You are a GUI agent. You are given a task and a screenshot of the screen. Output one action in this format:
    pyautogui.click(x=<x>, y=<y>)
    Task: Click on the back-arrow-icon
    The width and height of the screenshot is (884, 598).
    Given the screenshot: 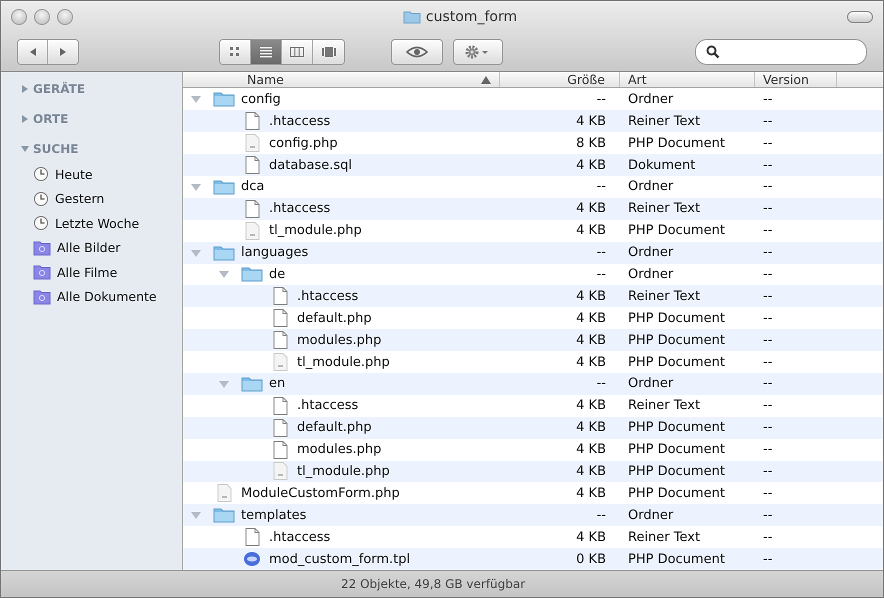 What is the action you would take?
    pyautogui.click(x=33, y=52)
    